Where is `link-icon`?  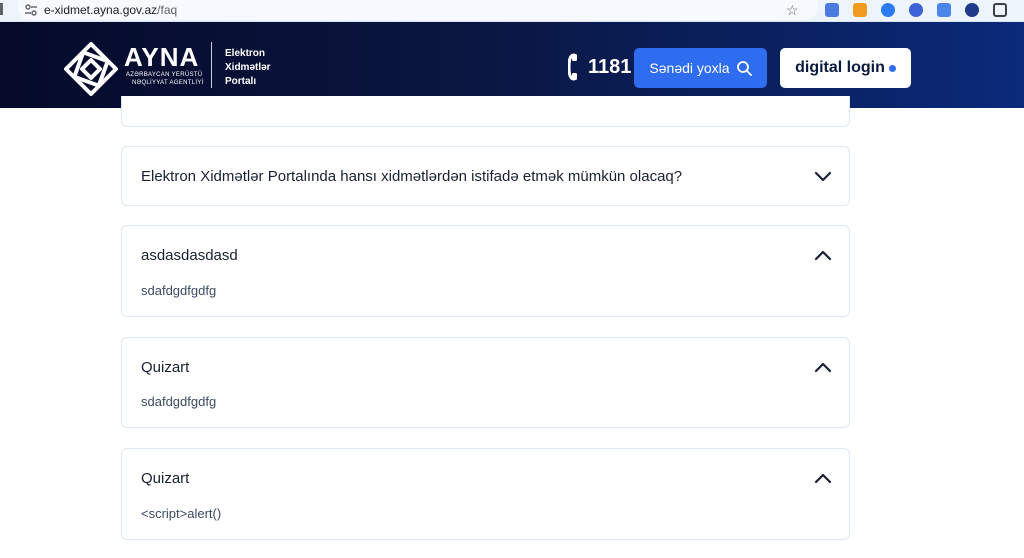
link-icon is located at coordinates (916, 10).